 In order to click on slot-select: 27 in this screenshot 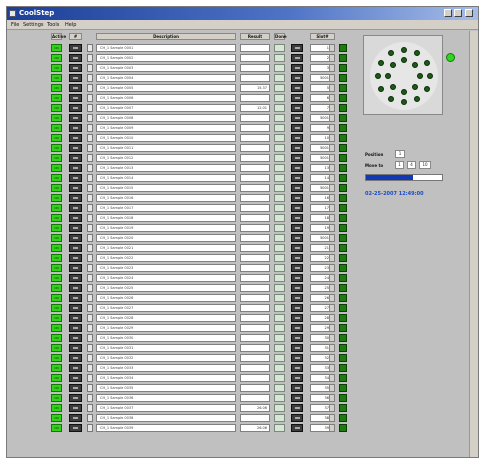, I will do `click(322, 308)`.